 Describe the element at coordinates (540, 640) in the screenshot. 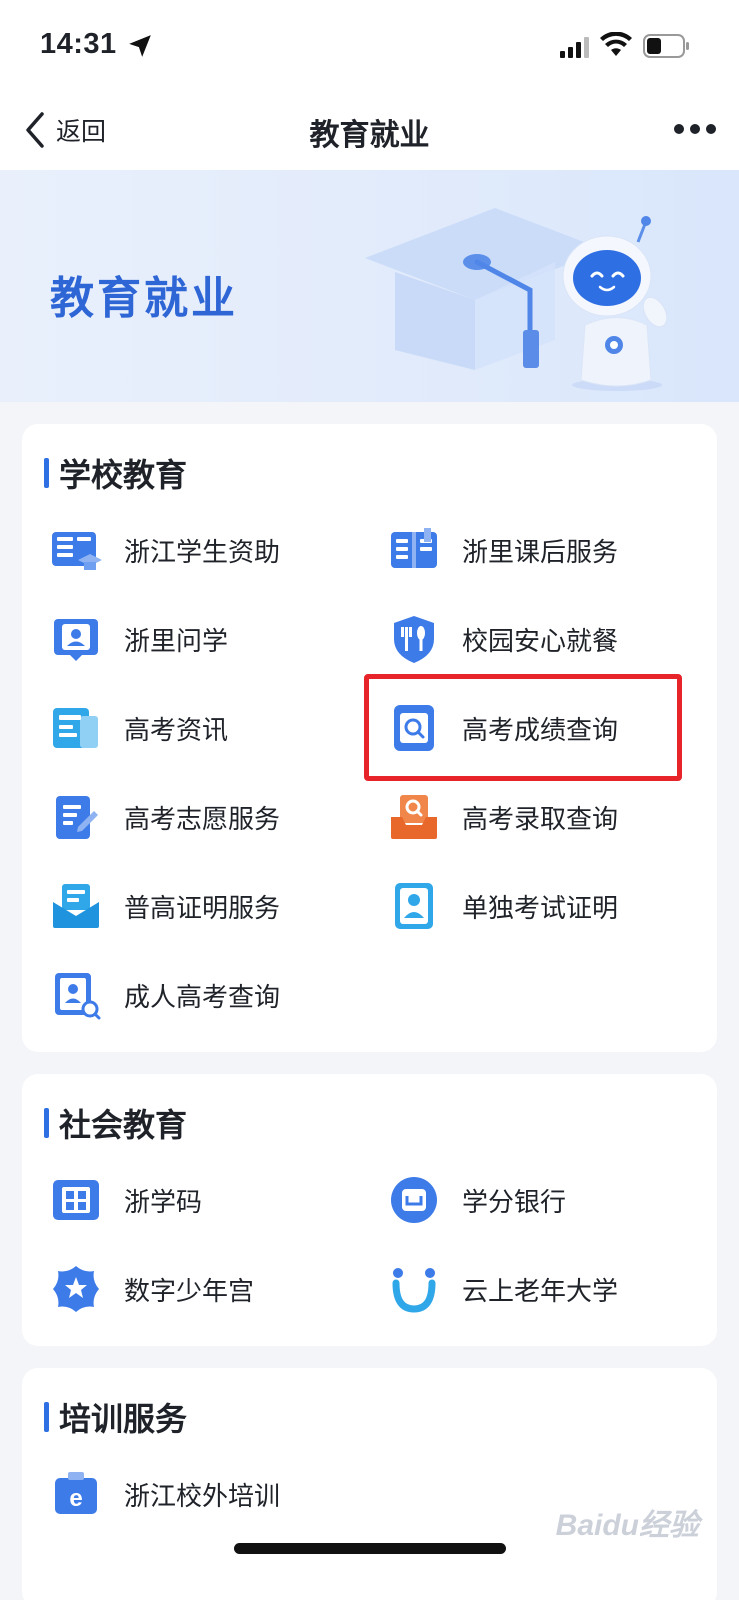

I see `service-label: 校园安心就餐` at that location.